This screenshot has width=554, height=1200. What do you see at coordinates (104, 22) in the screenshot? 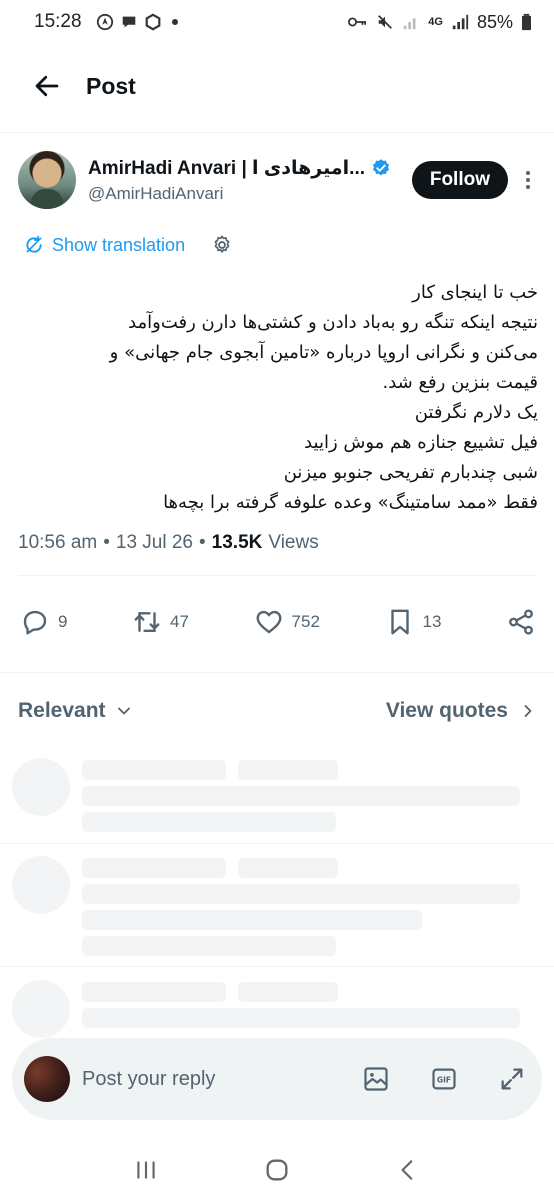
I see `location-icon` at bounding box center [104, 22].